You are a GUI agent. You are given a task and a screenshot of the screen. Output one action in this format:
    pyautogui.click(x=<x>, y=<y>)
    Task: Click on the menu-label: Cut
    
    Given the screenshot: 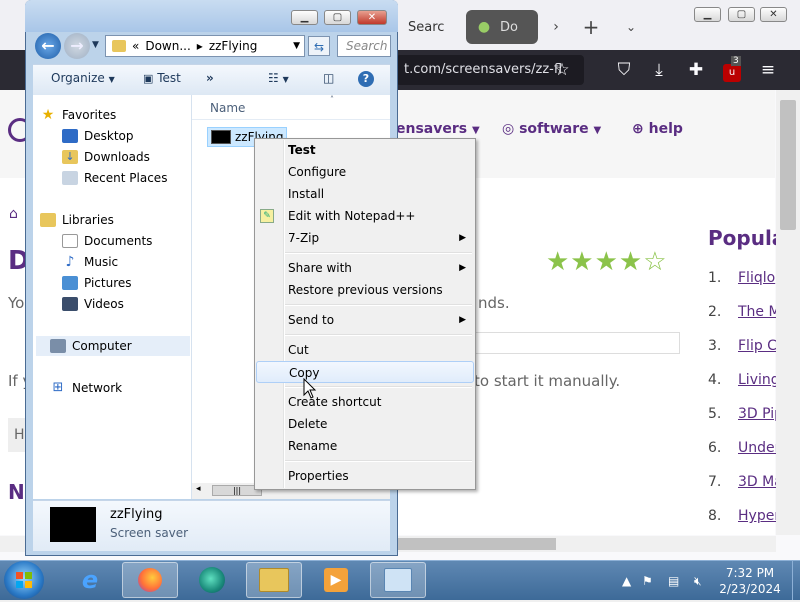 What is the action you would take?
    pyautogui.click(x=298, y=350)
    